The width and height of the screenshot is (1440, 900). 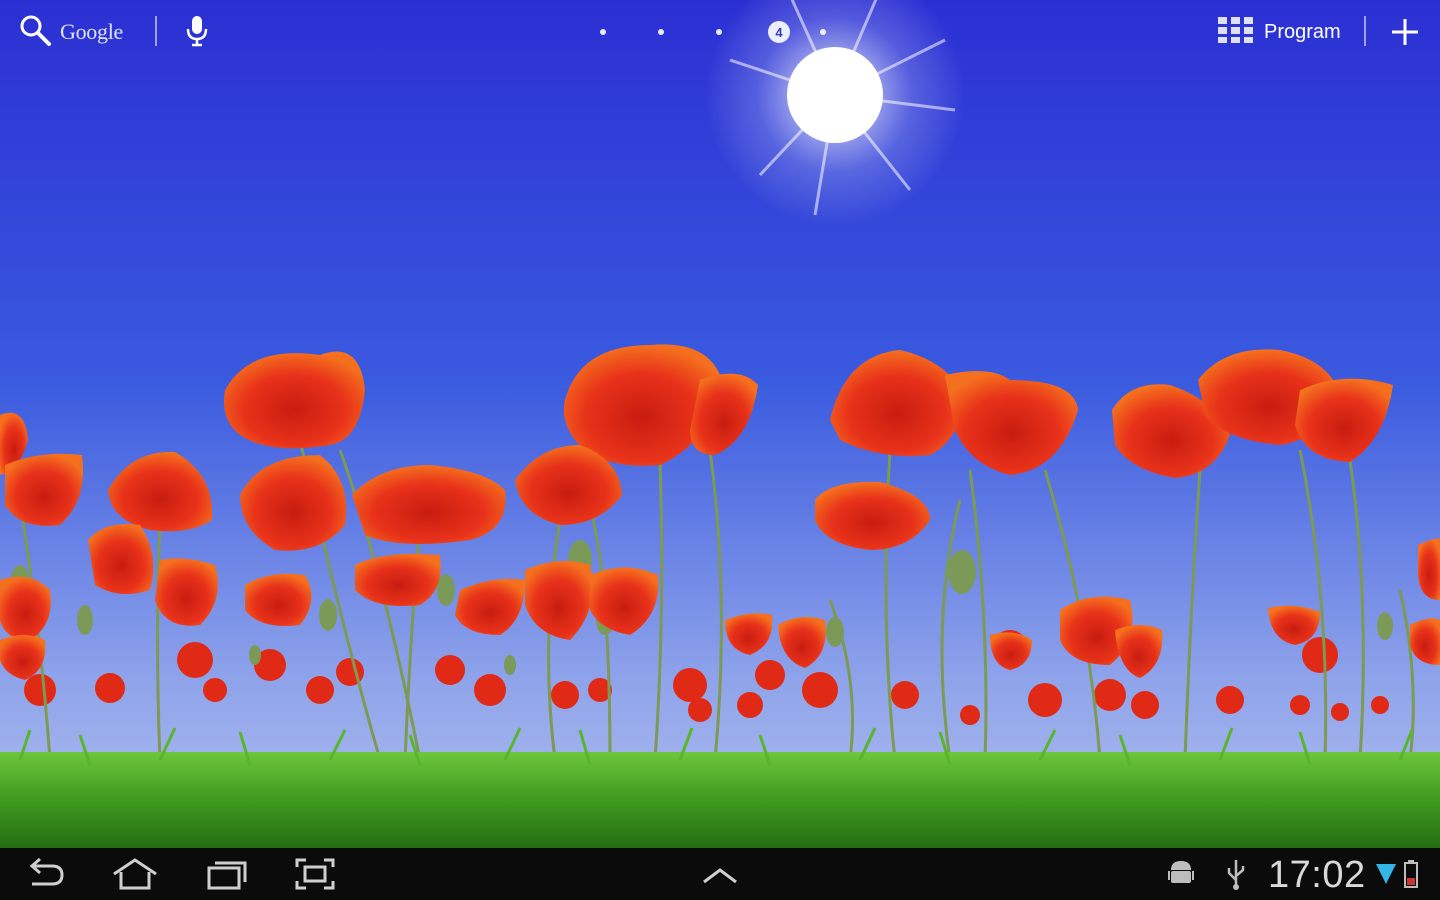 I want to click on google-search-button: Google, so click(x=70, y=32).